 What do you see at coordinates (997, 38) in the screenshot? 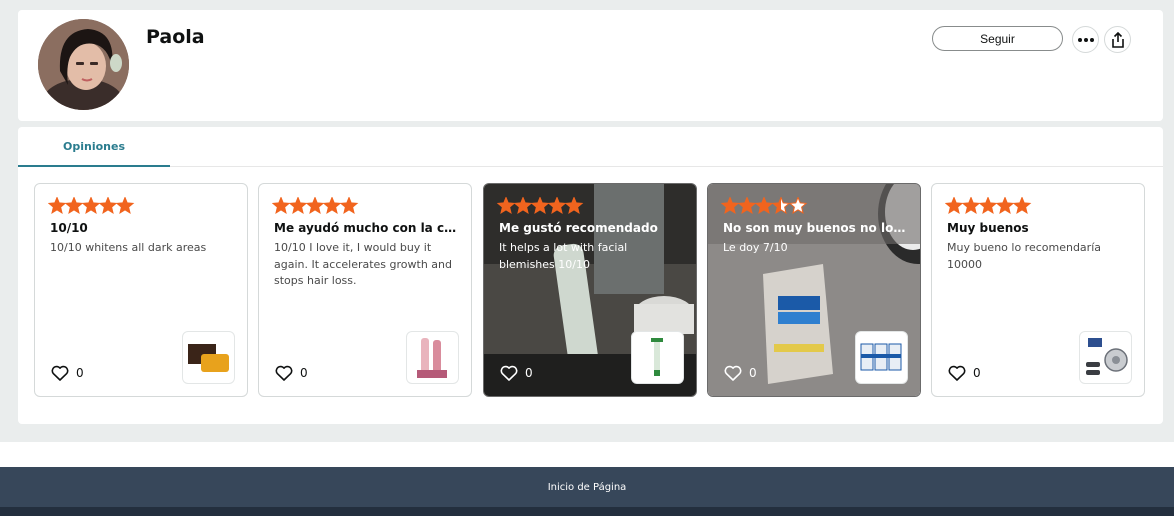
I see `follow-button: Seguir` at bounding box center [997, 38].